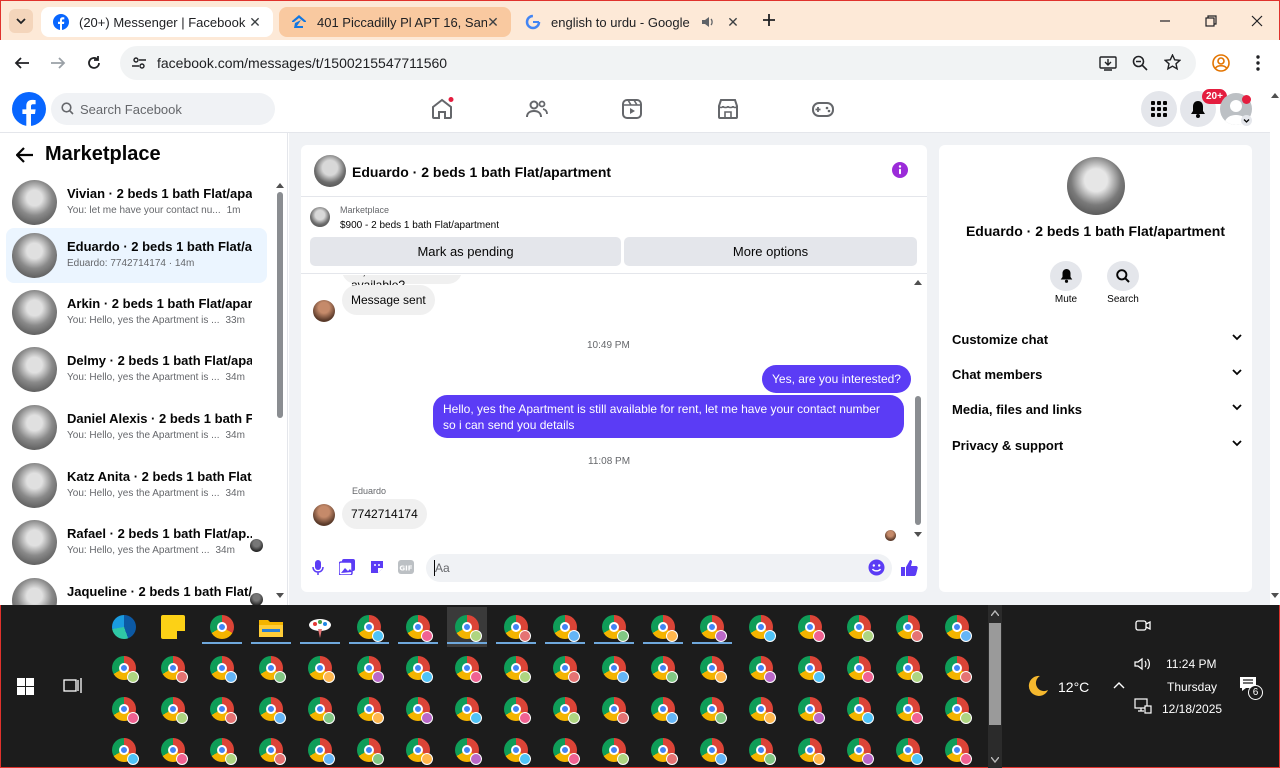 Image resolution: width=1280 pixels, height=768 pixels. Describe the element at coordinates (1108, 63) in the screenshot. I see `install-app-icon` at that location.